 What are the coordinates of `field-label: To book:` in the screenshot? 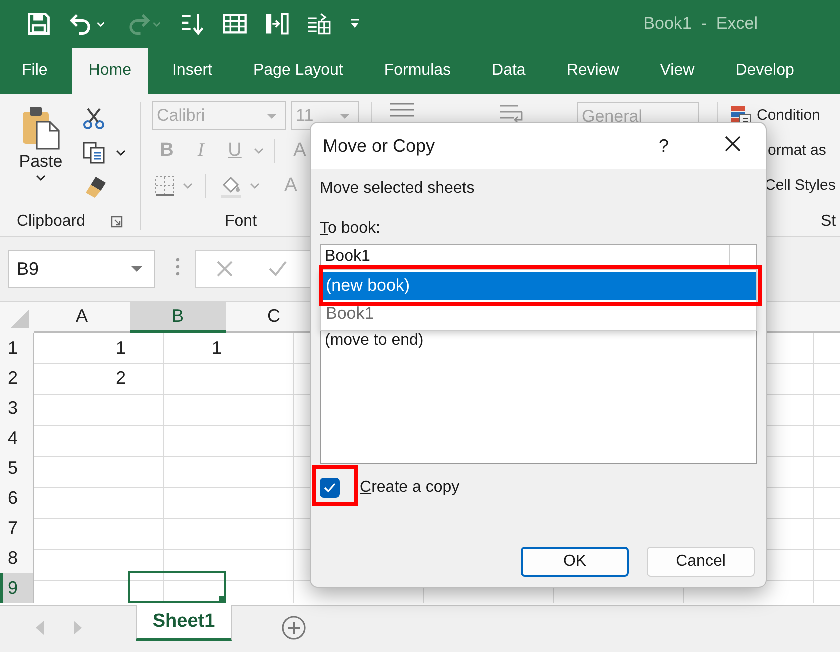 It's located at (351, 229).